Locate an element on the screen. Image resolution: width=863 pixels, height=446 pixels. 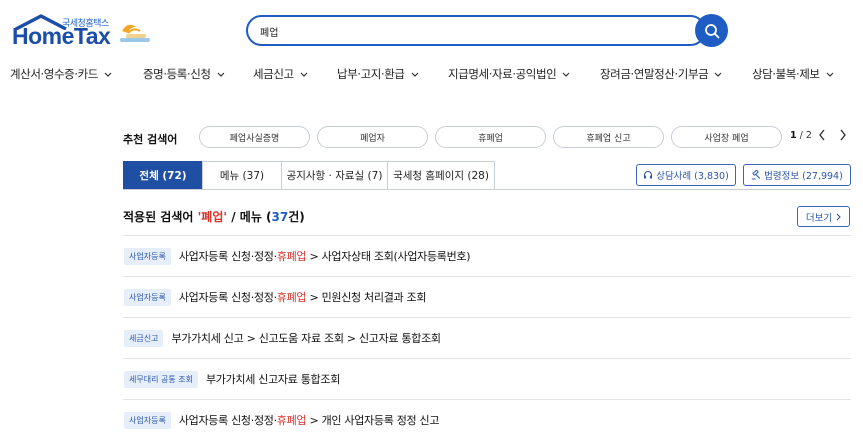
recommend-title: 추천 검색어 is located at coordinates (150, 139).